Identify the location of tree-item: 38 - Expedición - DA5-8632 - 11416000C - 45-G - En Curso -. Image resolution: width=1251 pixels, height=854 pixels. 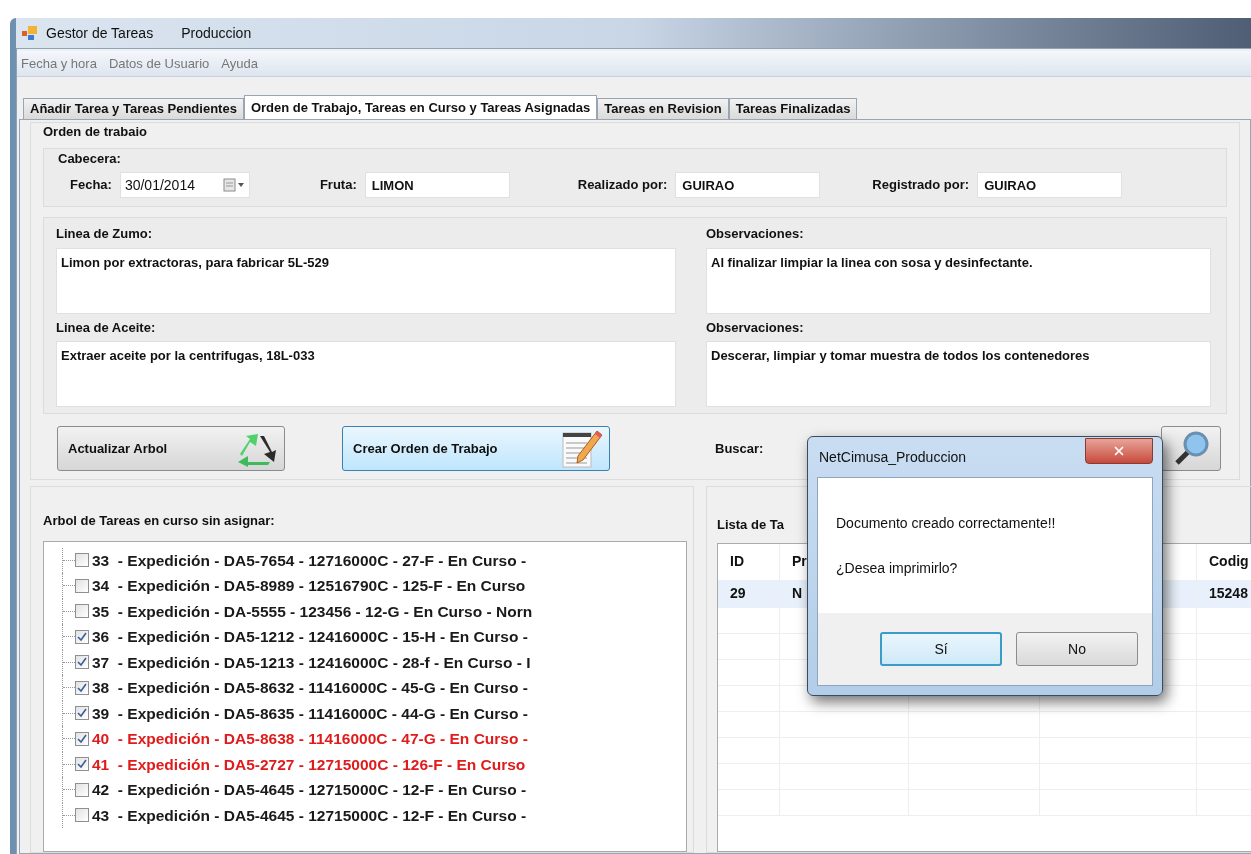
(295, 688).